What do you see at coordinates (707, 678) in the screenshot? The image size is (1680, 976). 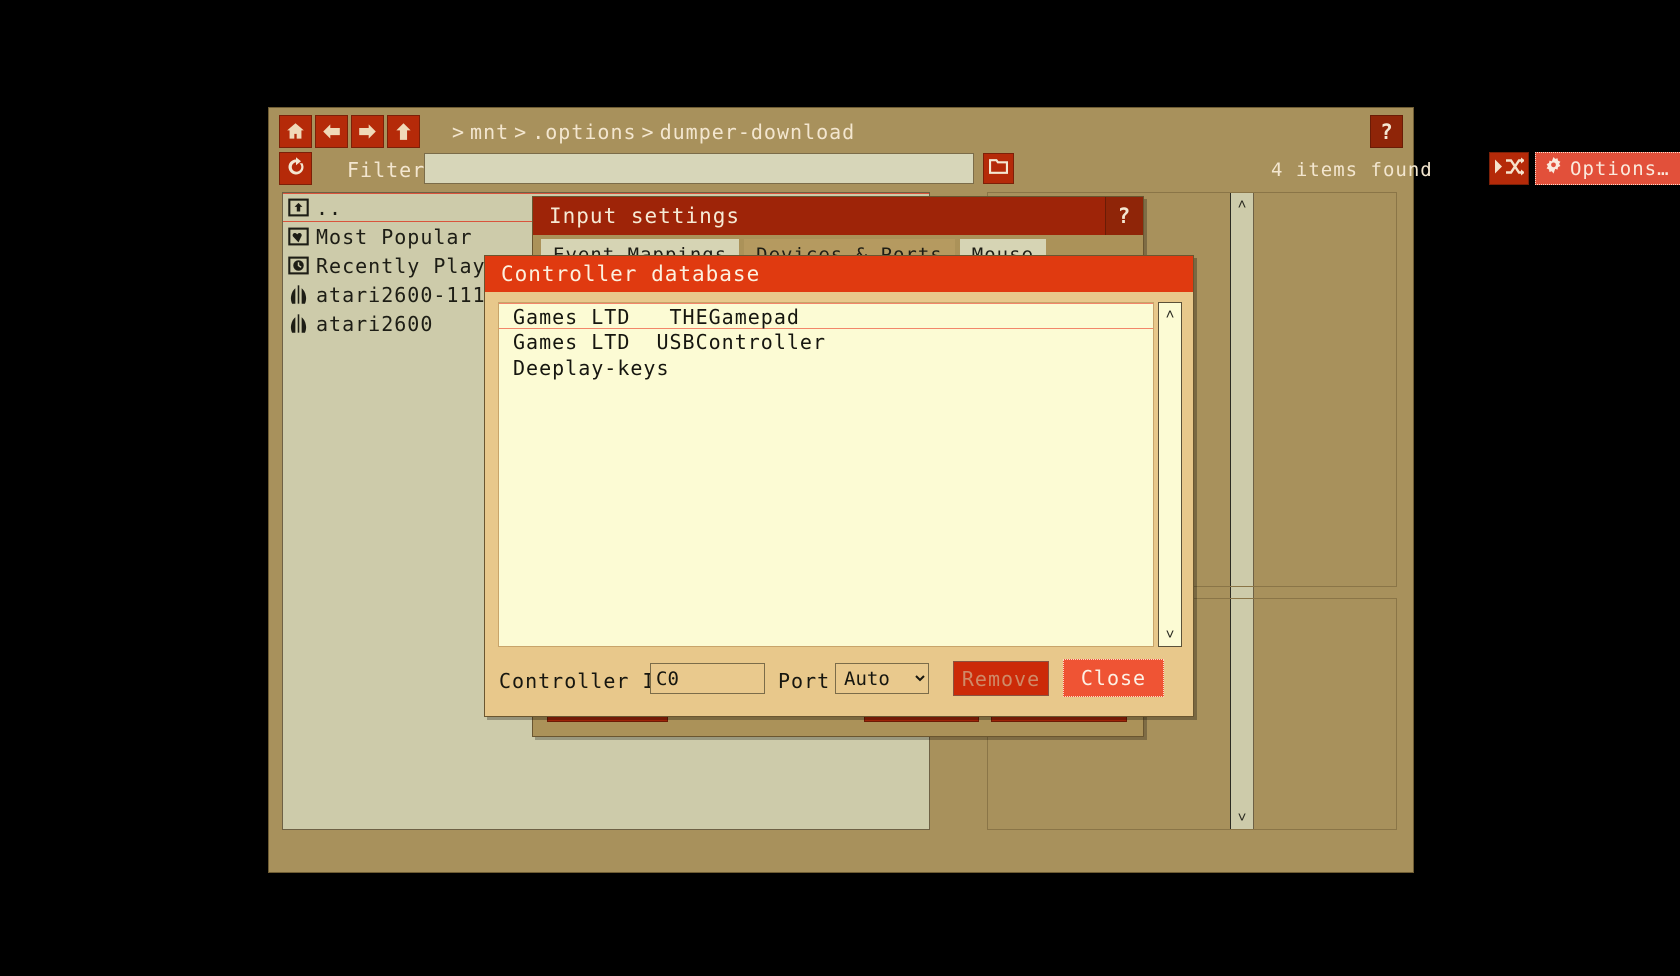 I see `controller-id-input` at bounding box center [707, 678].